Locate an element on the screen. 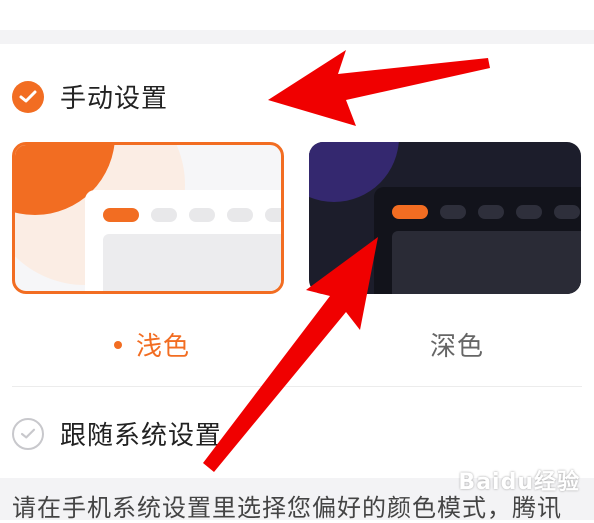 This screenshot has width=594, height=523. top-strip is located at coordinates (297, 15).